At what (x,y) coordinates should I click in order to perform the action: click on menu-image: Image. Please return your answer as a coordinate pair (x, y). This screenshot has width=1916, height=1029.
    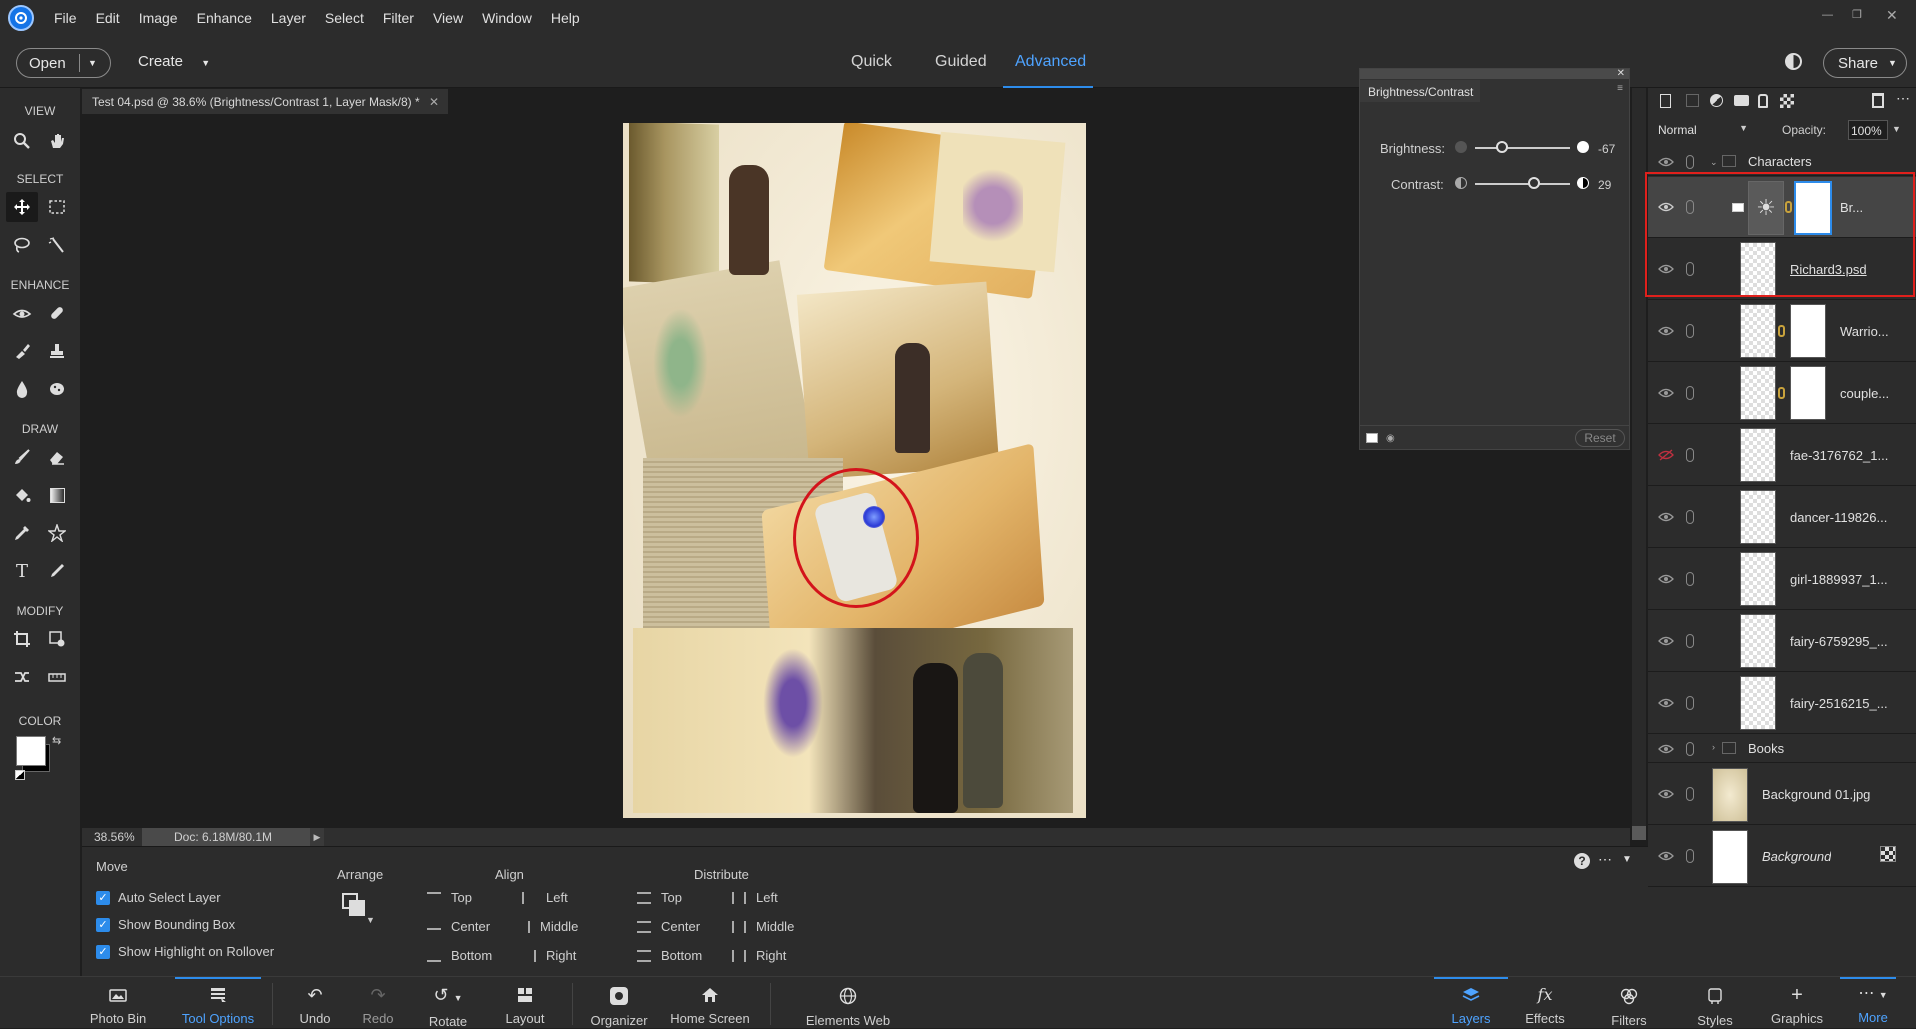
    Looking at the image, I should click on (158, 18).